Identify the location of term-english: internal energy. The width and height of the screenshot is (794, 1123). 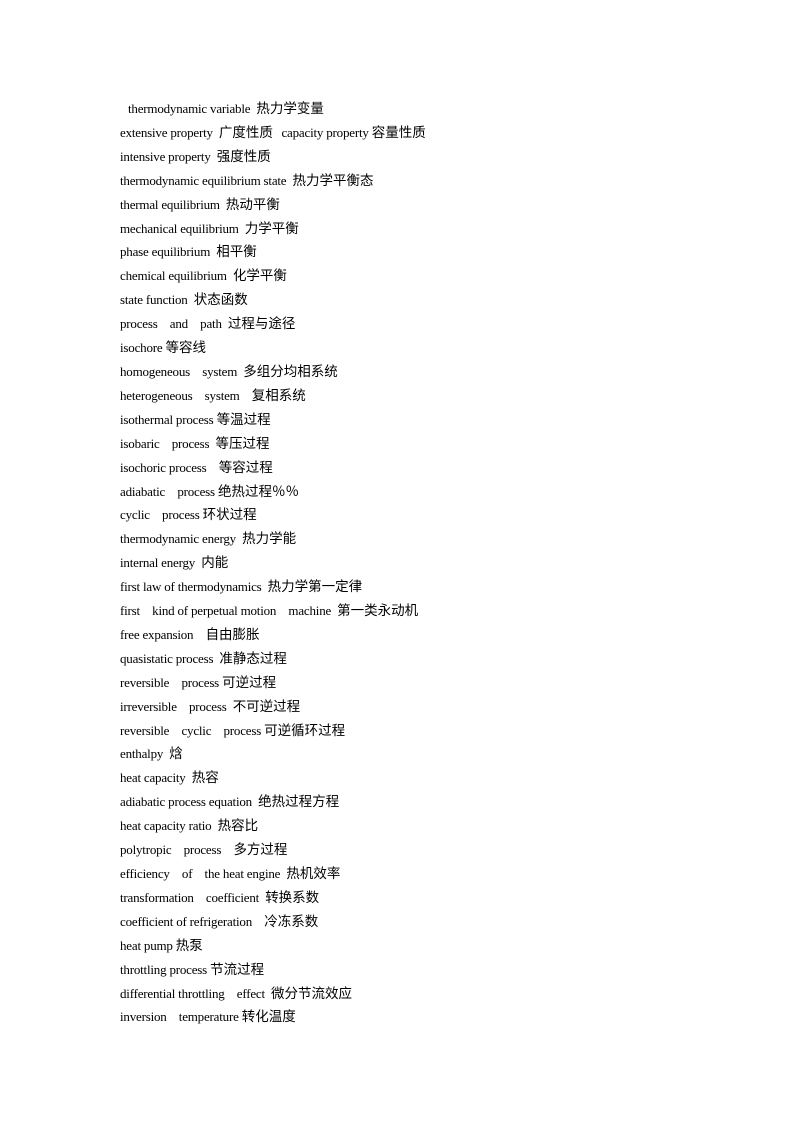
(161, 563).